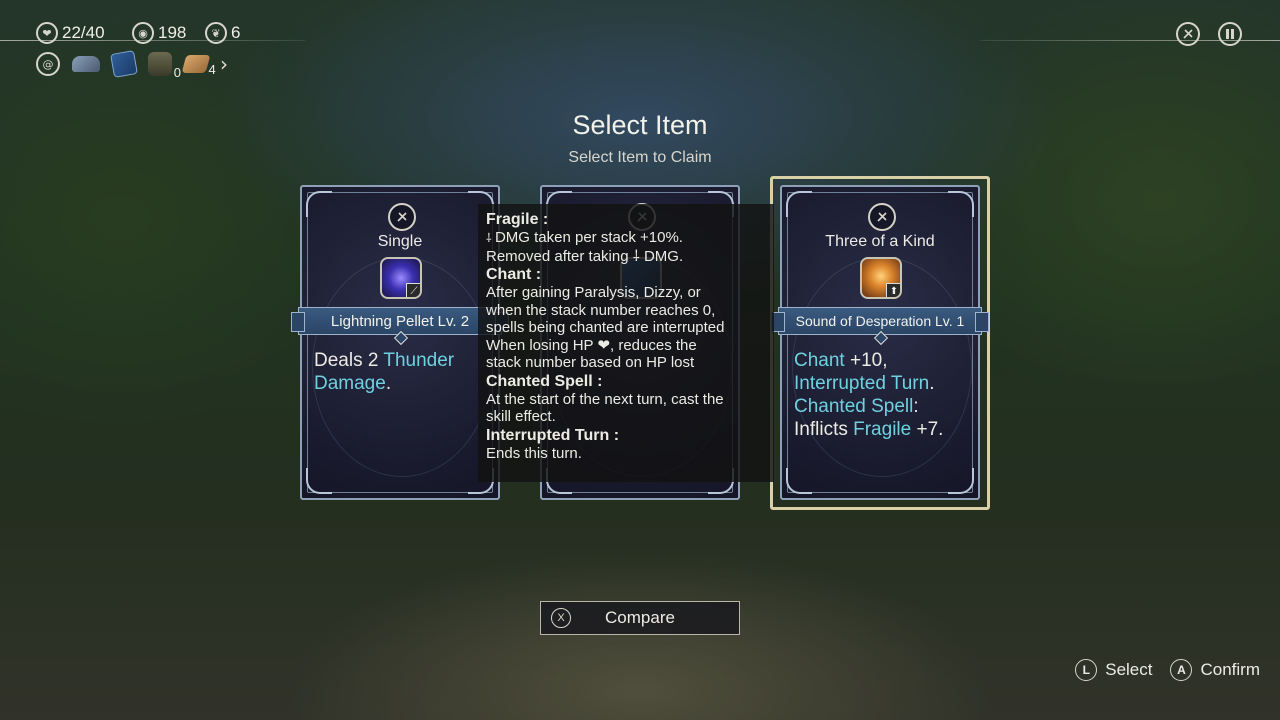 Image resolution: width=1280 pixels, height=720 pixels. I want to click on ship-icon, so click(86, 64).